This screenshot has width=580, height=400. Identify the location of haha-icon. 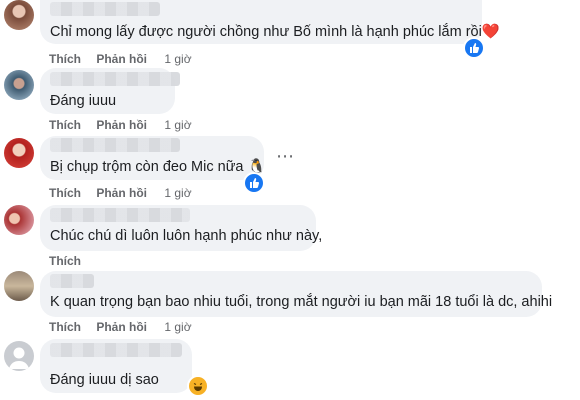
(198, 386).